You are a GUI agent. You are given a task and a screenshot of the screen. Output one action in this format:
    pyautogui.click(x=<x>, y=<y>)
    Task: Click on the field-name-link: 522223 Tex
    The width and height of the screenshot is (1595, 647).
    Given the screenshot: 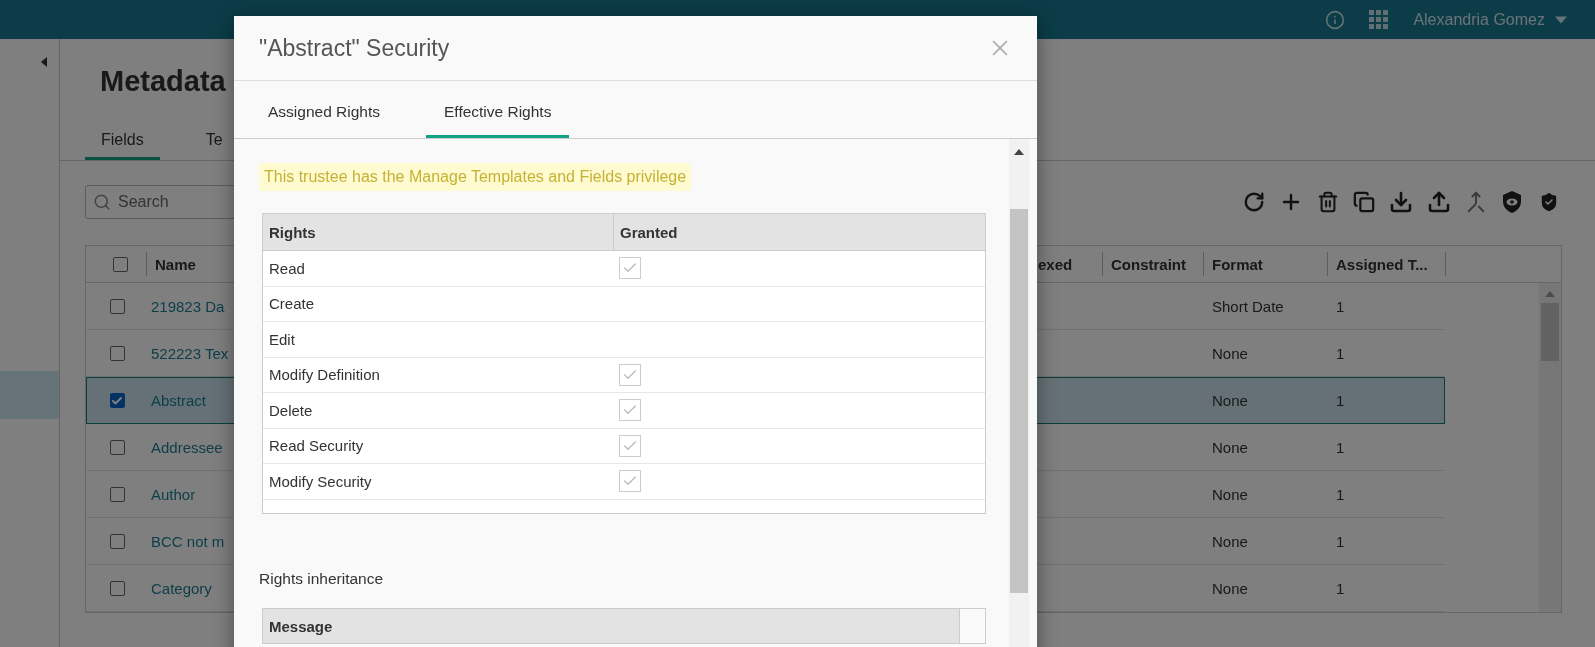 What is the action you would take?
    pyautogui.click(x=188, y=353)
    